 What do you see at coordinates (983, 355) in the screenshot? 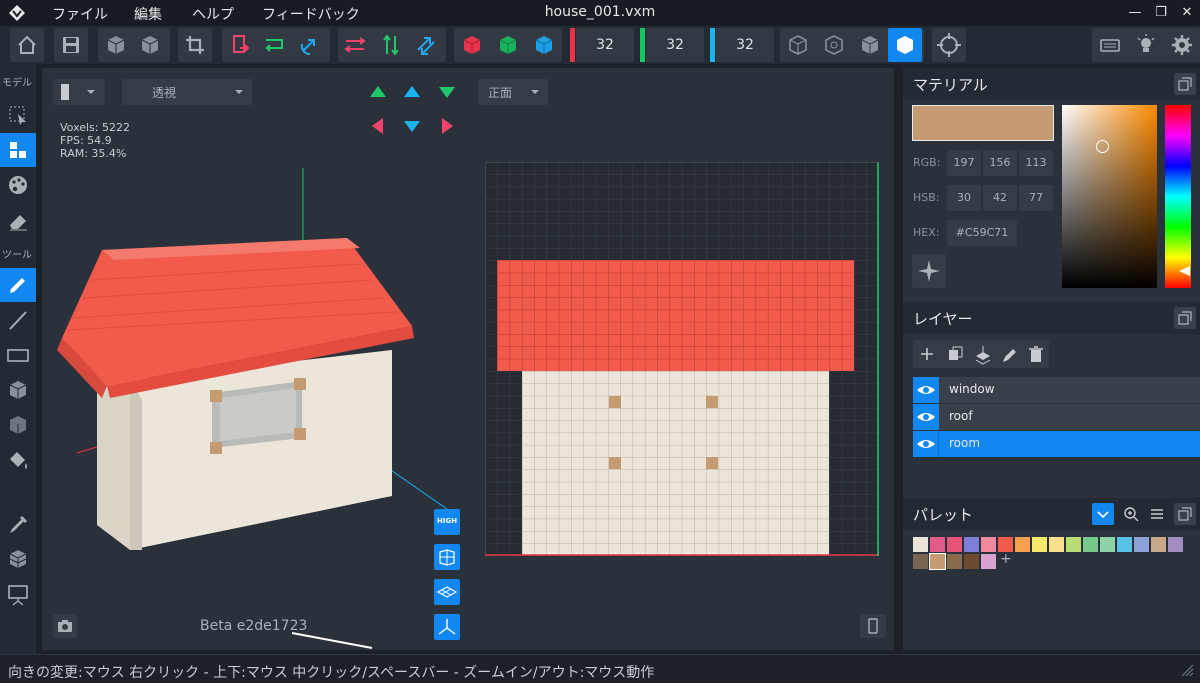
I see `merge-layer-icon` at bounding box center [983, 355].